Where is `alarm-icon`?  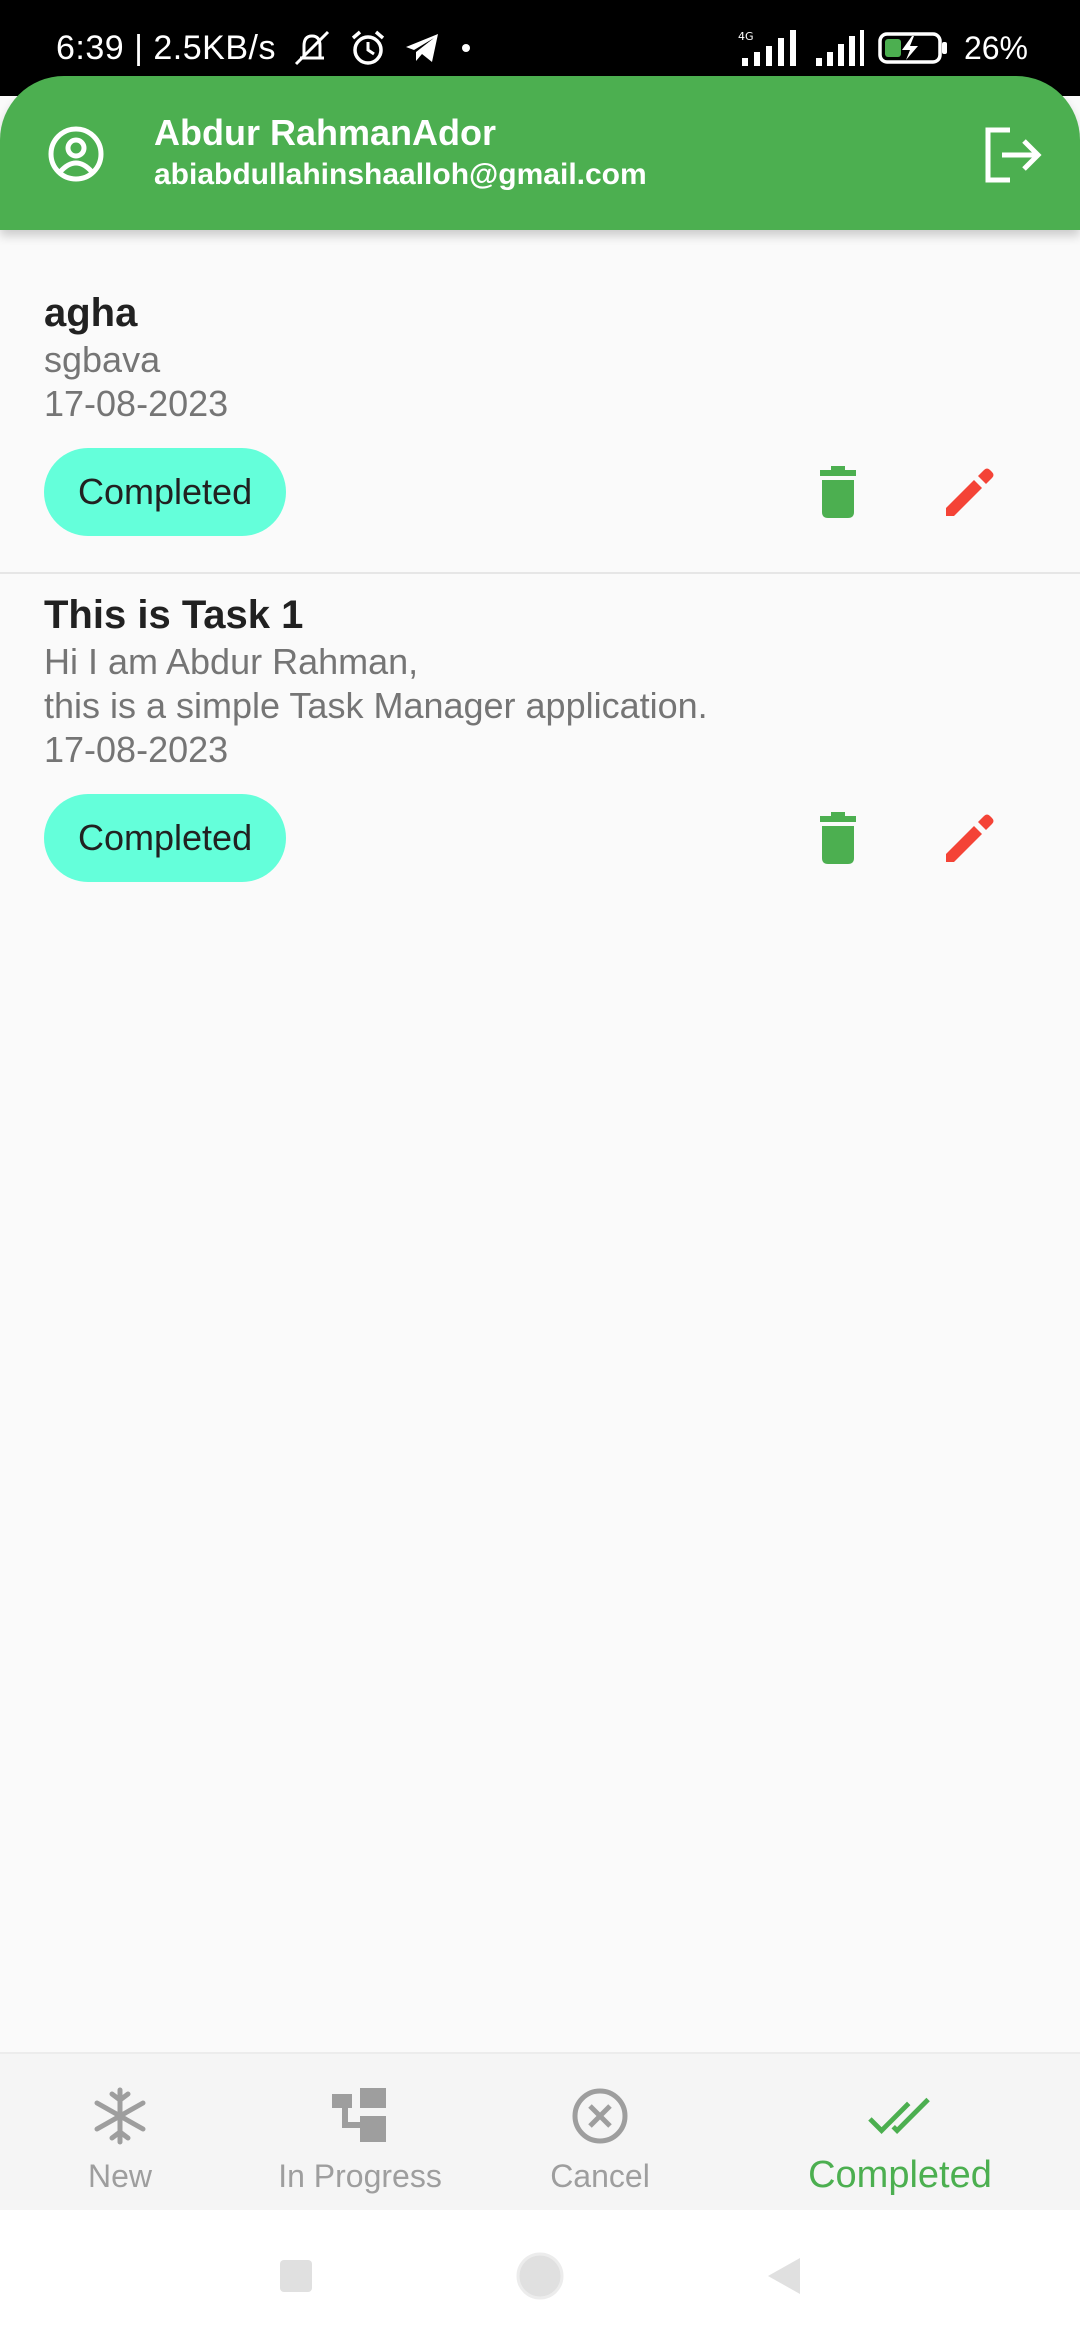
alarm-icon is located at coordinates (368, 48).